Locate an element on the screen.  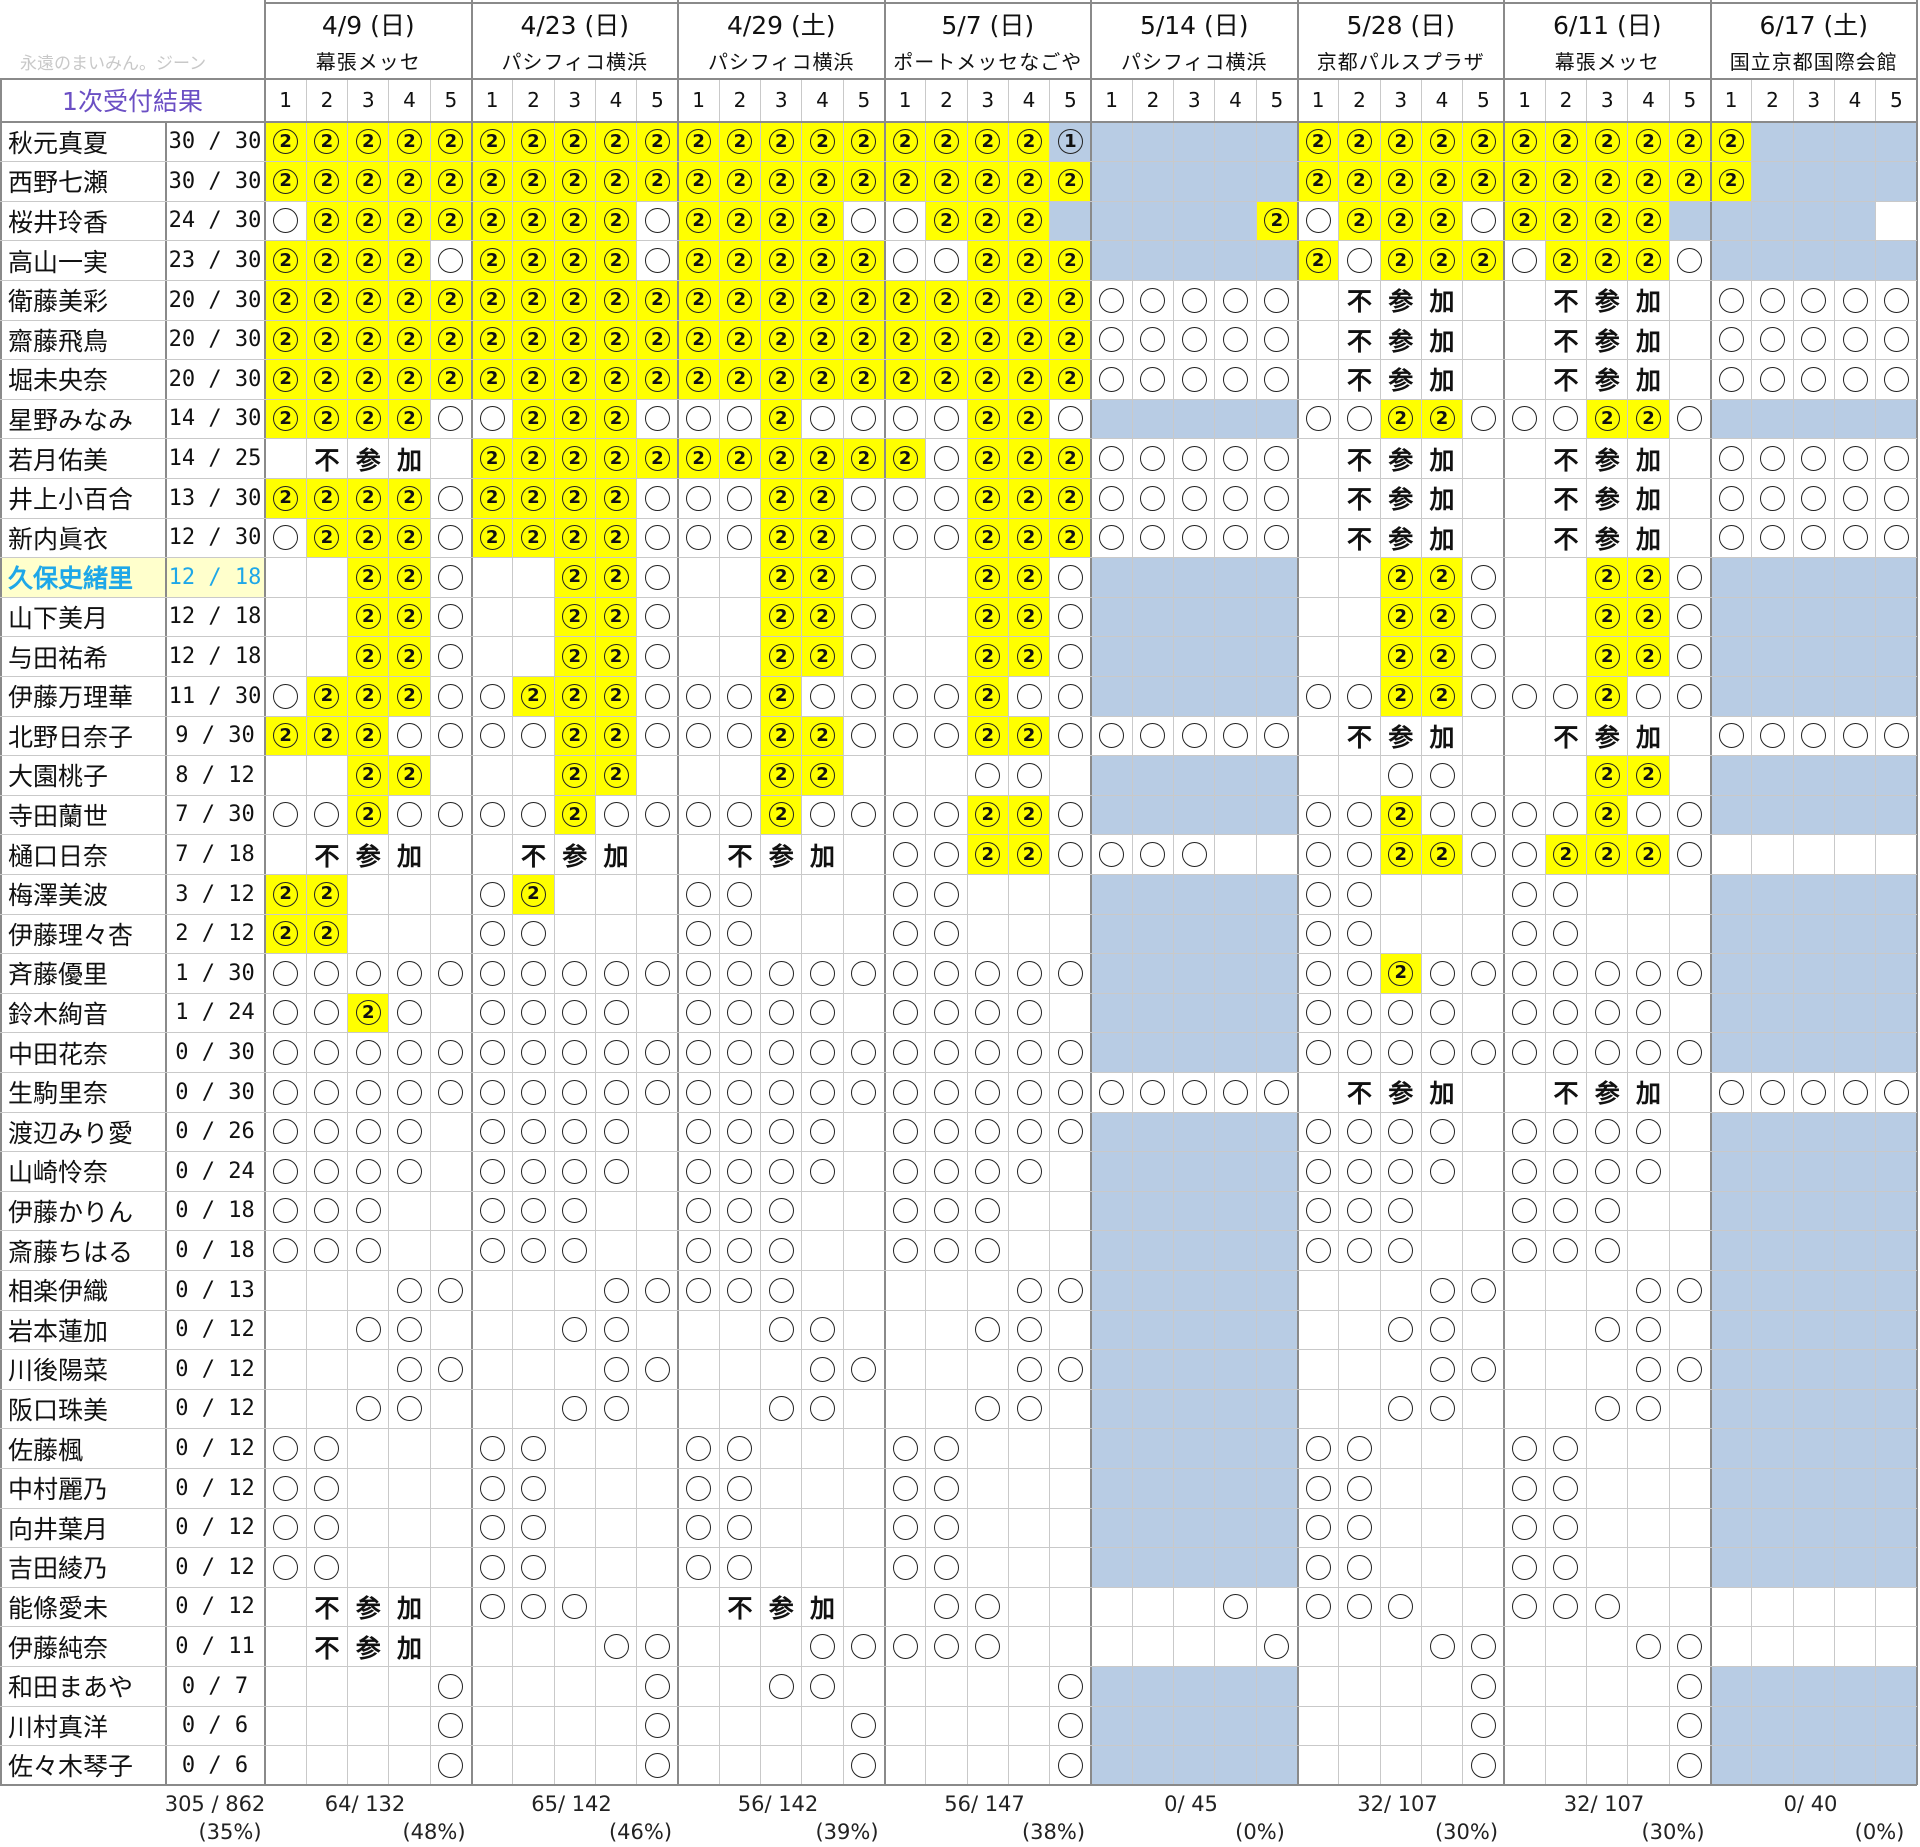
not-participating-char: 参 is located at coordinates (368, 460).